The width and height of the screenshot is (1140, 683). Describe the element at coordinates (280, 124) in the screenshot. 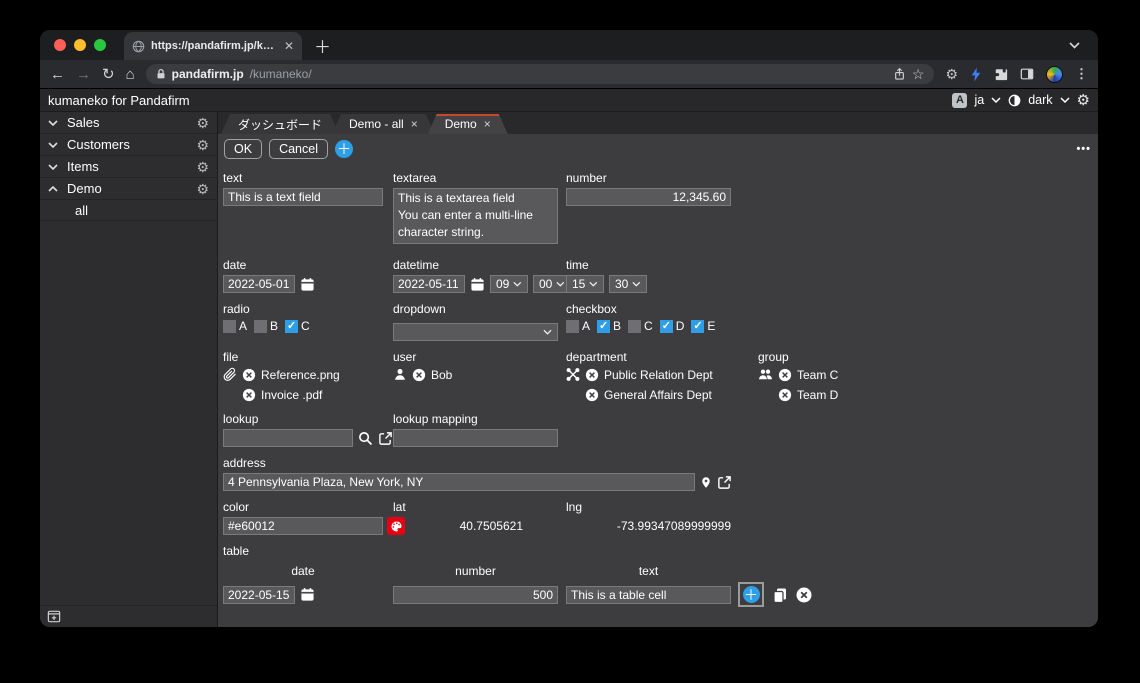

I see `tab-dashboard: ダッシュボード` at that location.